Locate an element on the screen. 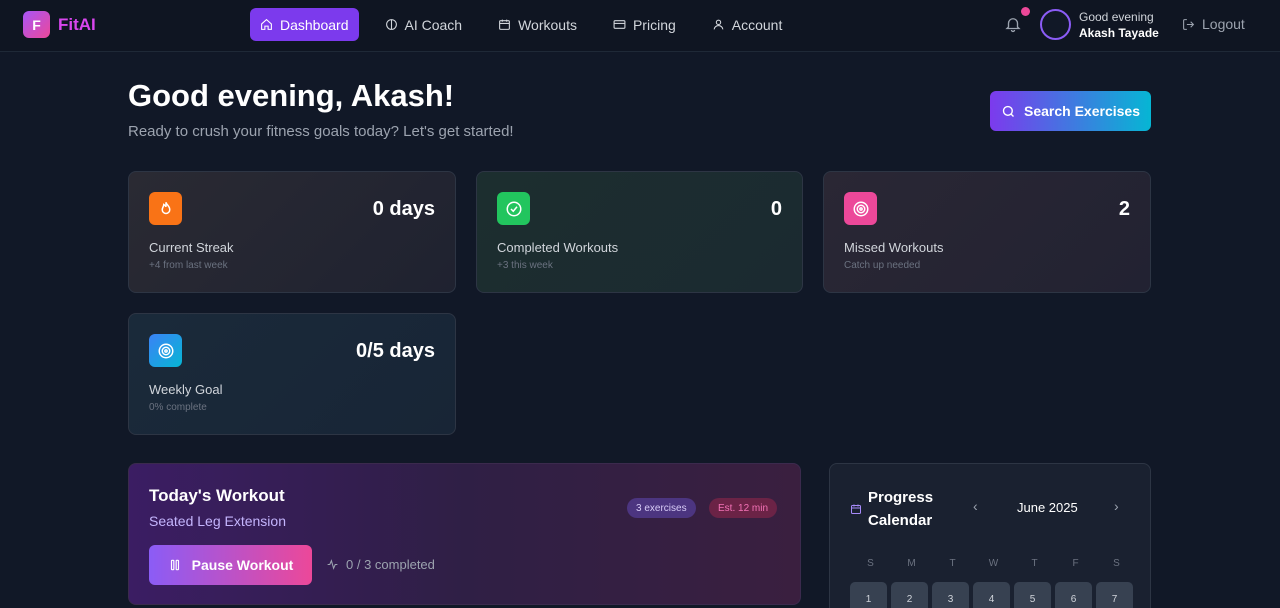 The height and width of the screenshot is (608, 1280). stat-card-weekly-goal: 0/5 days Weekly Goal 0% complete is located at coordinates (292, 374).